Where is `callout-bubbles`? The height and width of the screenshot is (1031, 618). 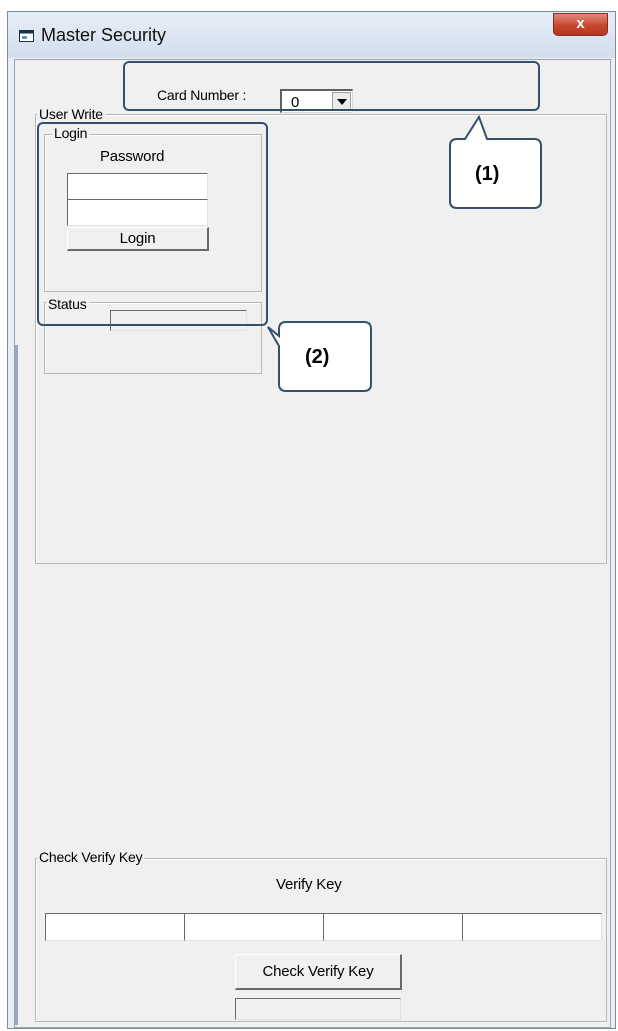 callout-bubbles is located at coordinates (404, 253).